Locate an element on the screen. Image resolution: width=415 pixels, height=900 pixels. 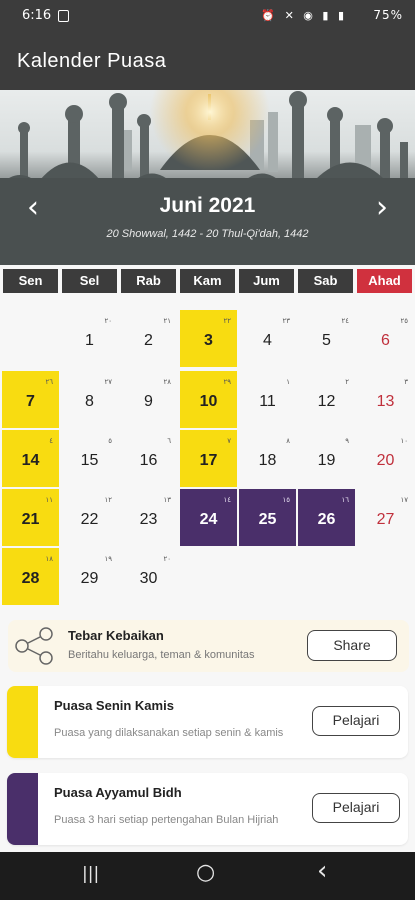
status-time: 6:16 is located at coordinates (37, 15).